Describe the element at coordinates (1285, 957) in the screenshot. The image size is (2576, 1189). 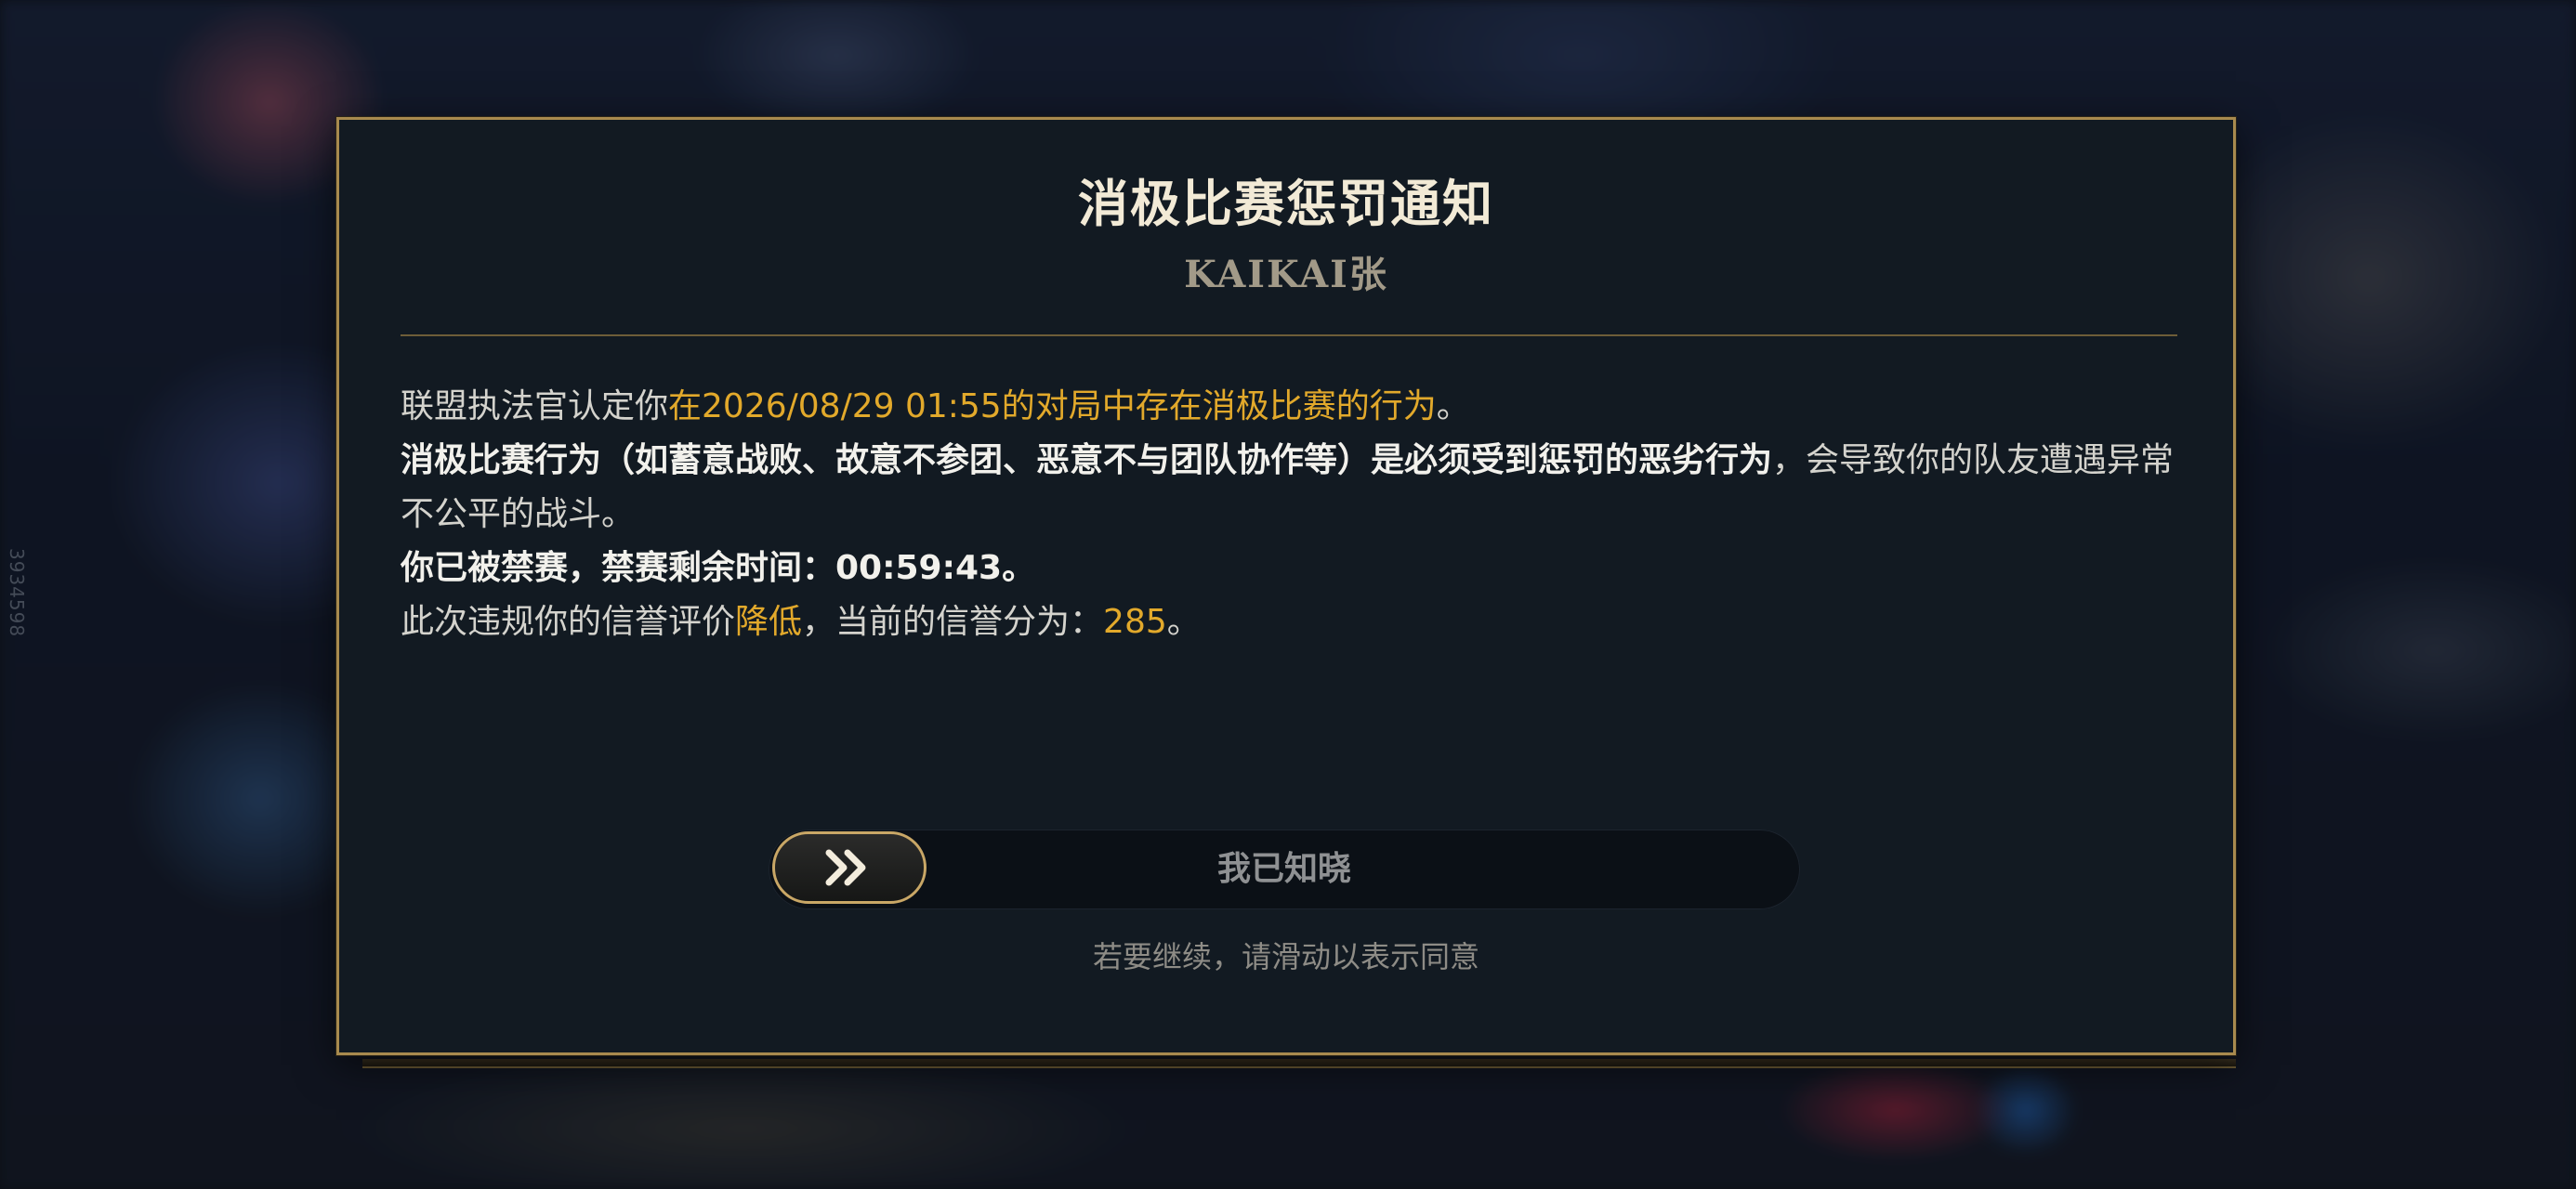
I see `slide-hint-text: 若要继续，请滑动以表示同意` at that location.